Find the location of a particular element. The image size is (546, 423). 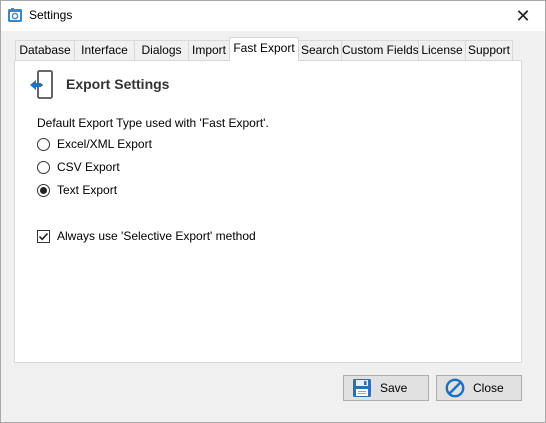

tab-license: License is located at coordinates (442, 50).